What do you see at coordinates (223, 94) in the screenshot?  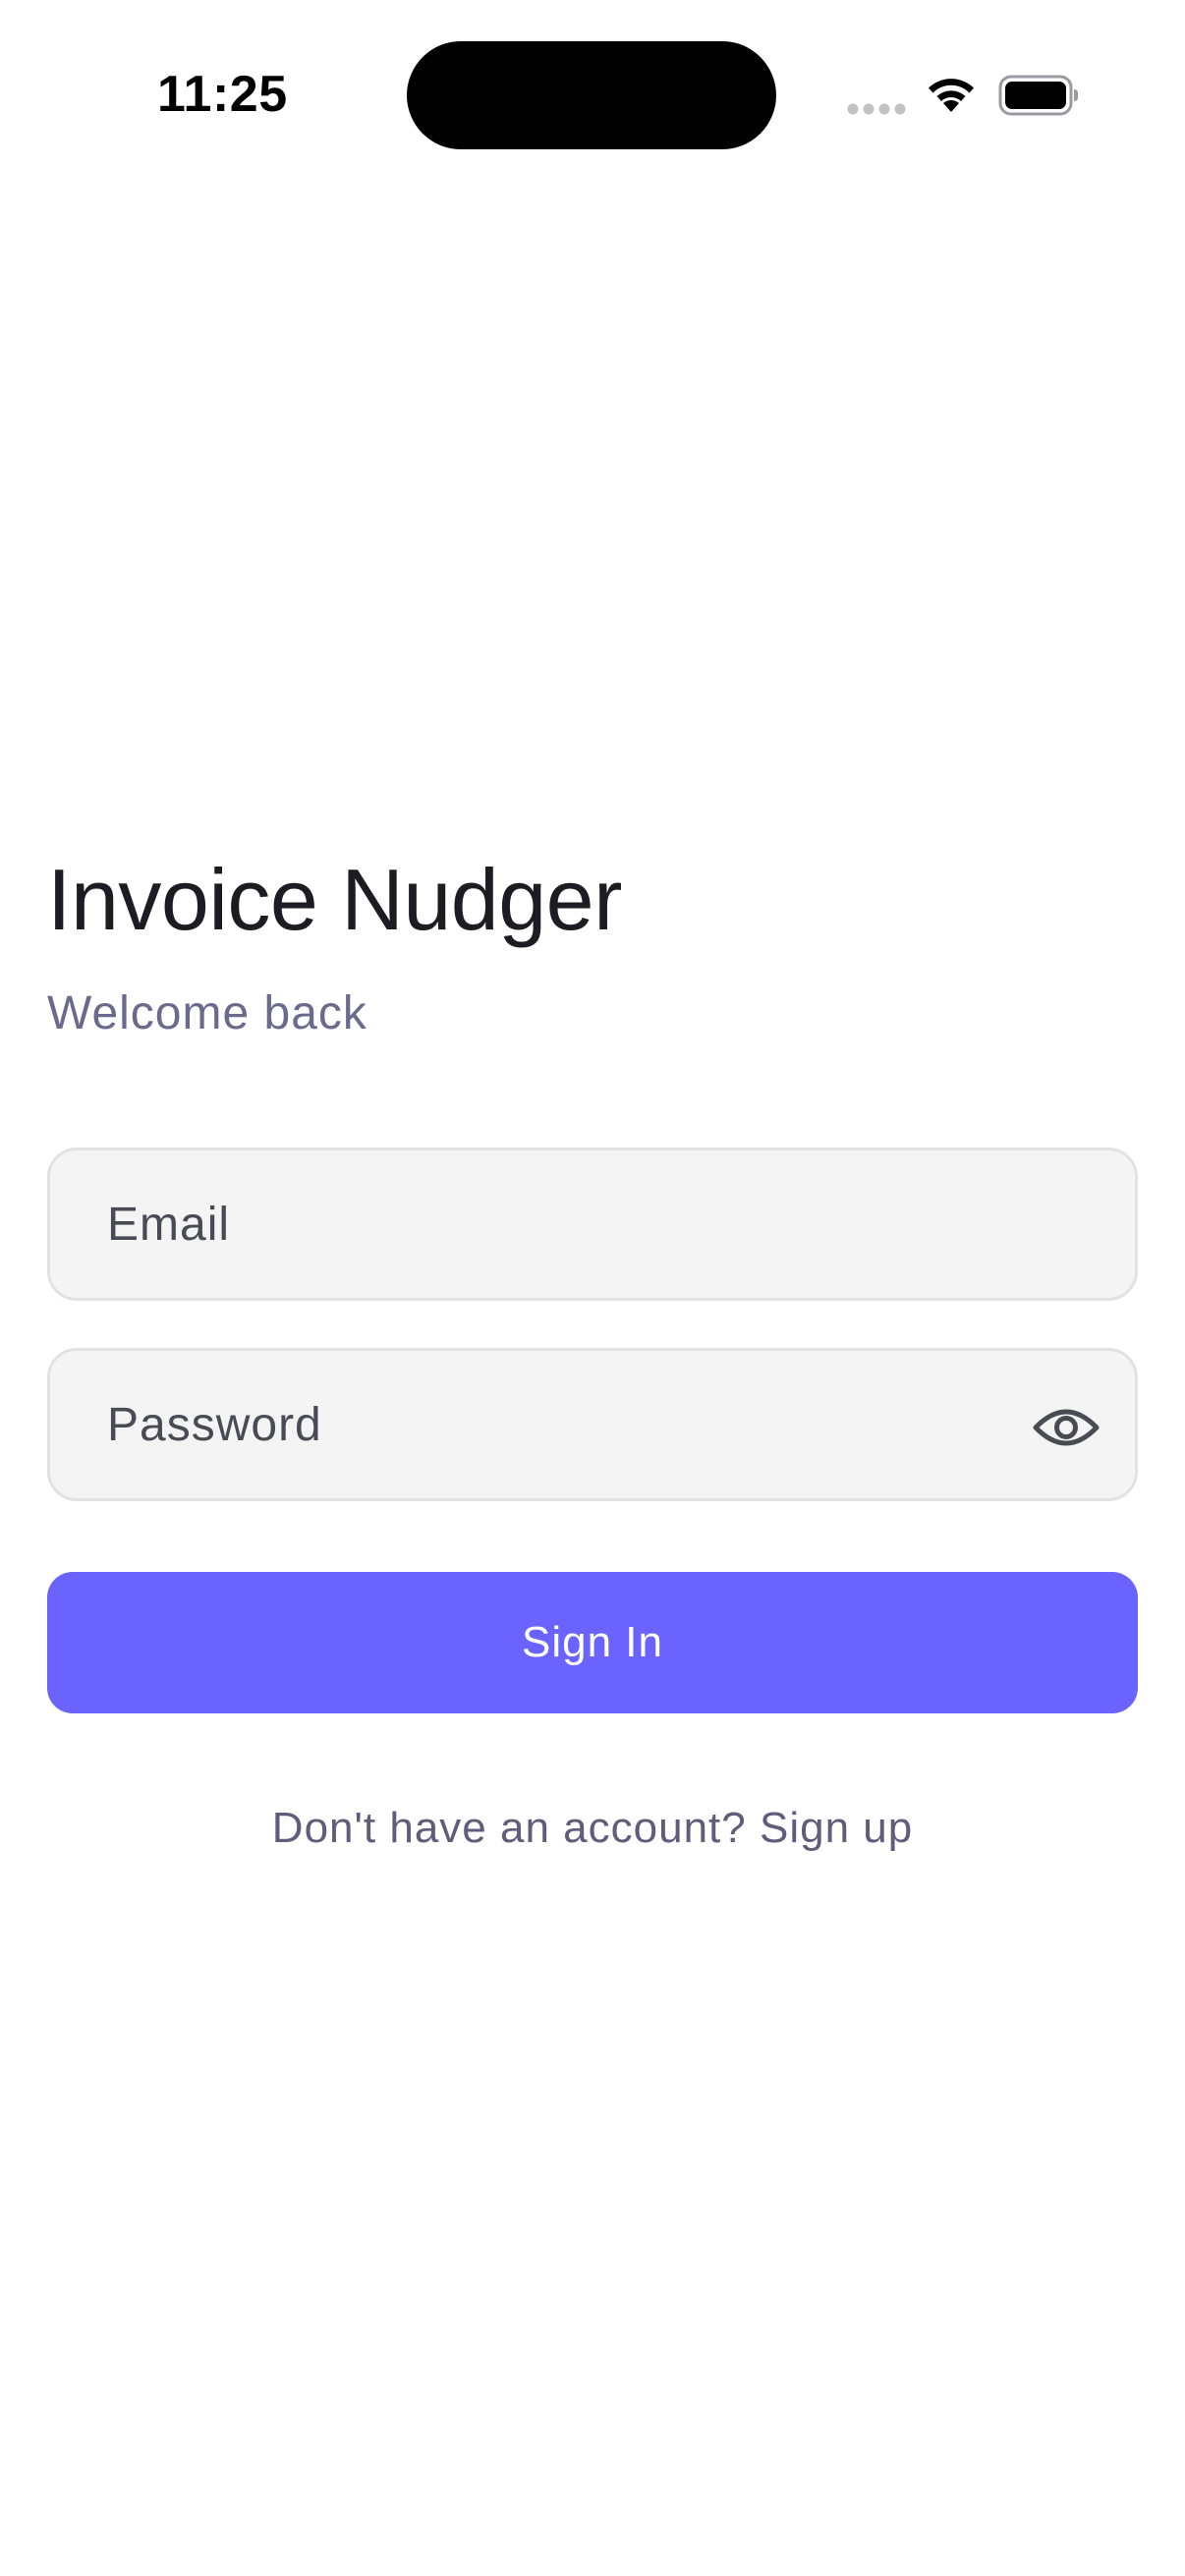 I see `status-time: 11:25` at bounding box center [223, 94].